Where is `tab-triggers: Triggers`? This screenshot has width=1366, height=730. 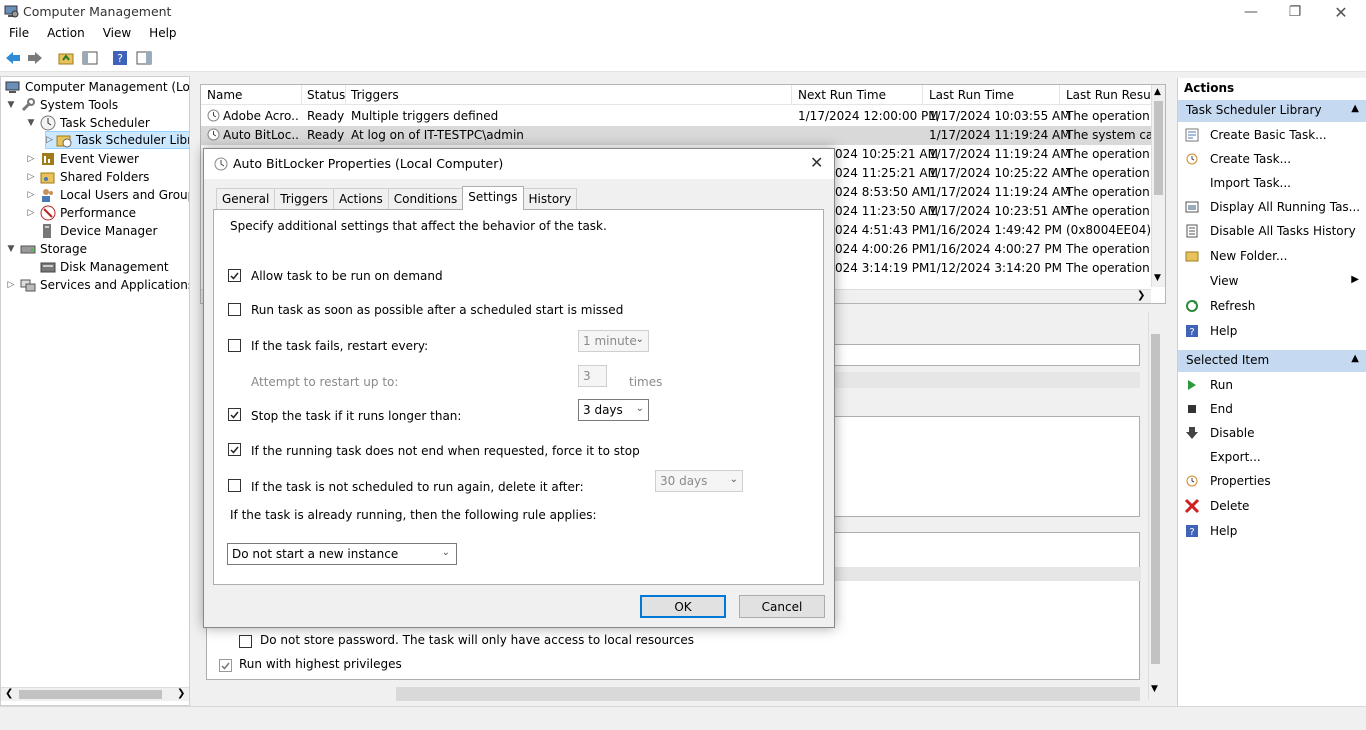
tab-triggers: Triggers is located at coordinates (304, 199).